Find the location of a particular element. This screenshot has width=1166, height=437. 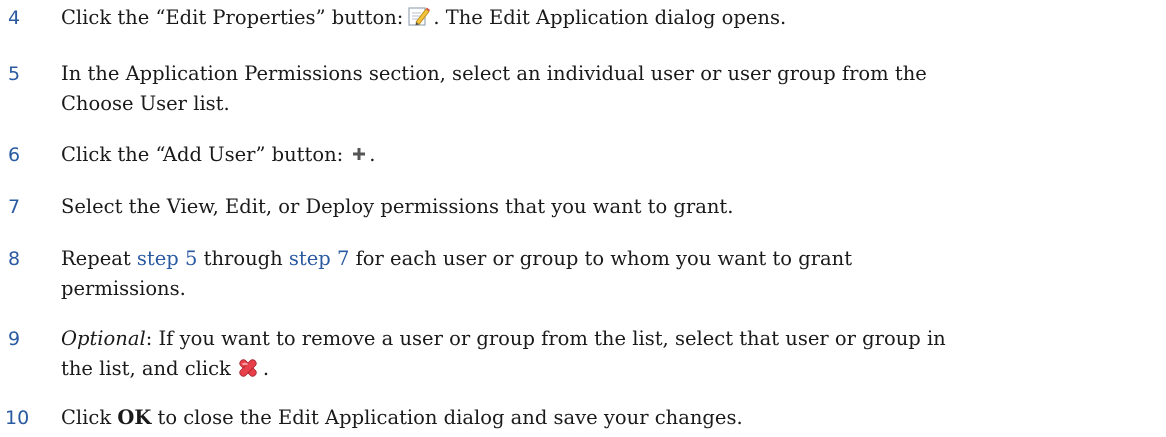

step-number: 9 is located at coordinates (14, 339).